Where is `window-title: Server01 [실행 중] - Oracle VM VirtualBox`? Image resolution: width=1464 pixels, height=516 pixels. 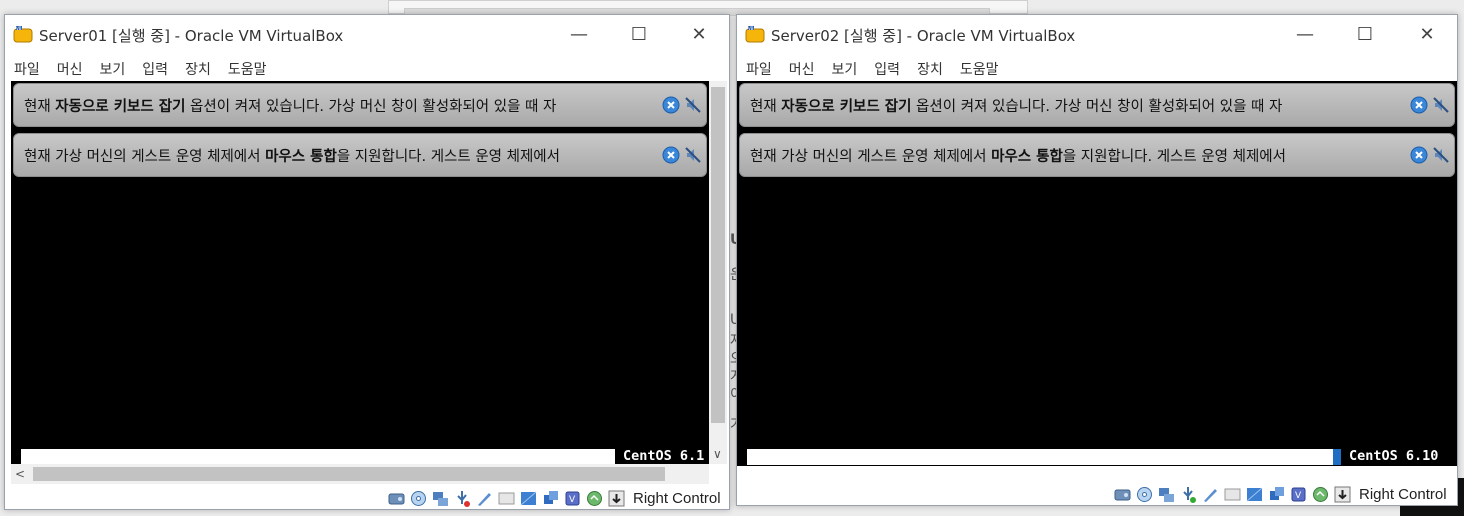
window-title: Server01 [실행 중] - Oracle VM VirtualBox is located at coordinates (191, 36).